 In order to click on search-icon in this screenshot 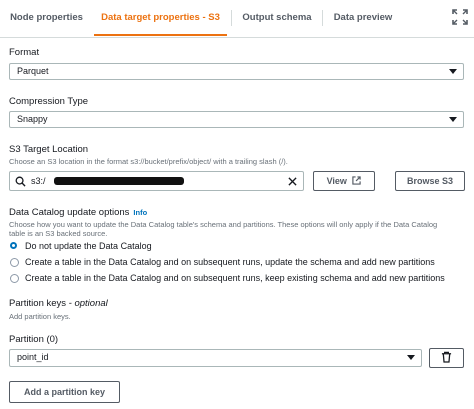, I will do `click(20, 181)`.